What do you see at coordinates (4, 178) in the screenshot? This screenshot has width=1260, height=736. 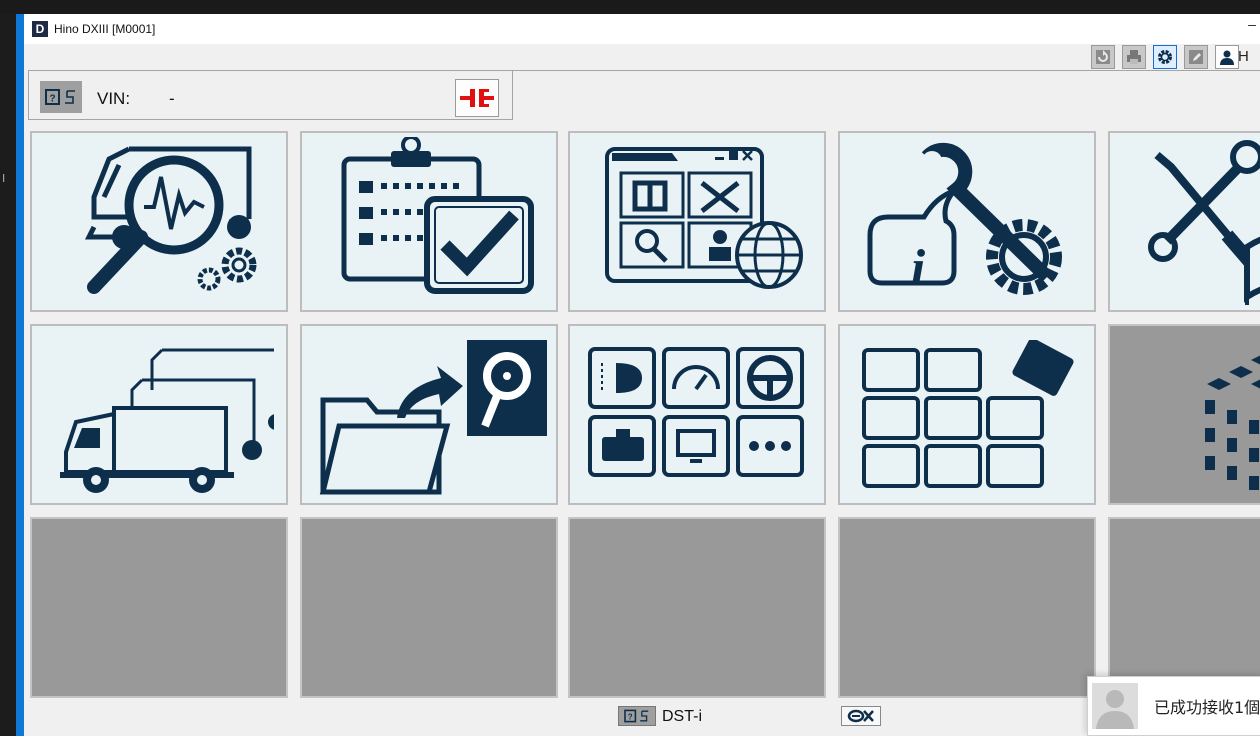 I see `desktop-mark: I` at bounding box center [4, 178].